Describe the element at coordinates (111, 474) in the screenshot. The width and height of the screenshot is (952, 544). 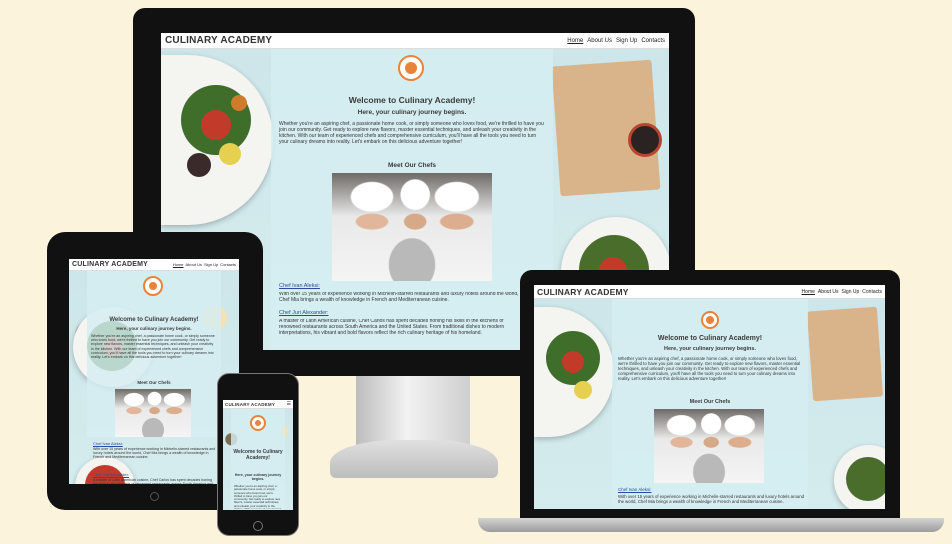
I see `tablet-chef2-name: Chef Juri Alexander:` at that location.